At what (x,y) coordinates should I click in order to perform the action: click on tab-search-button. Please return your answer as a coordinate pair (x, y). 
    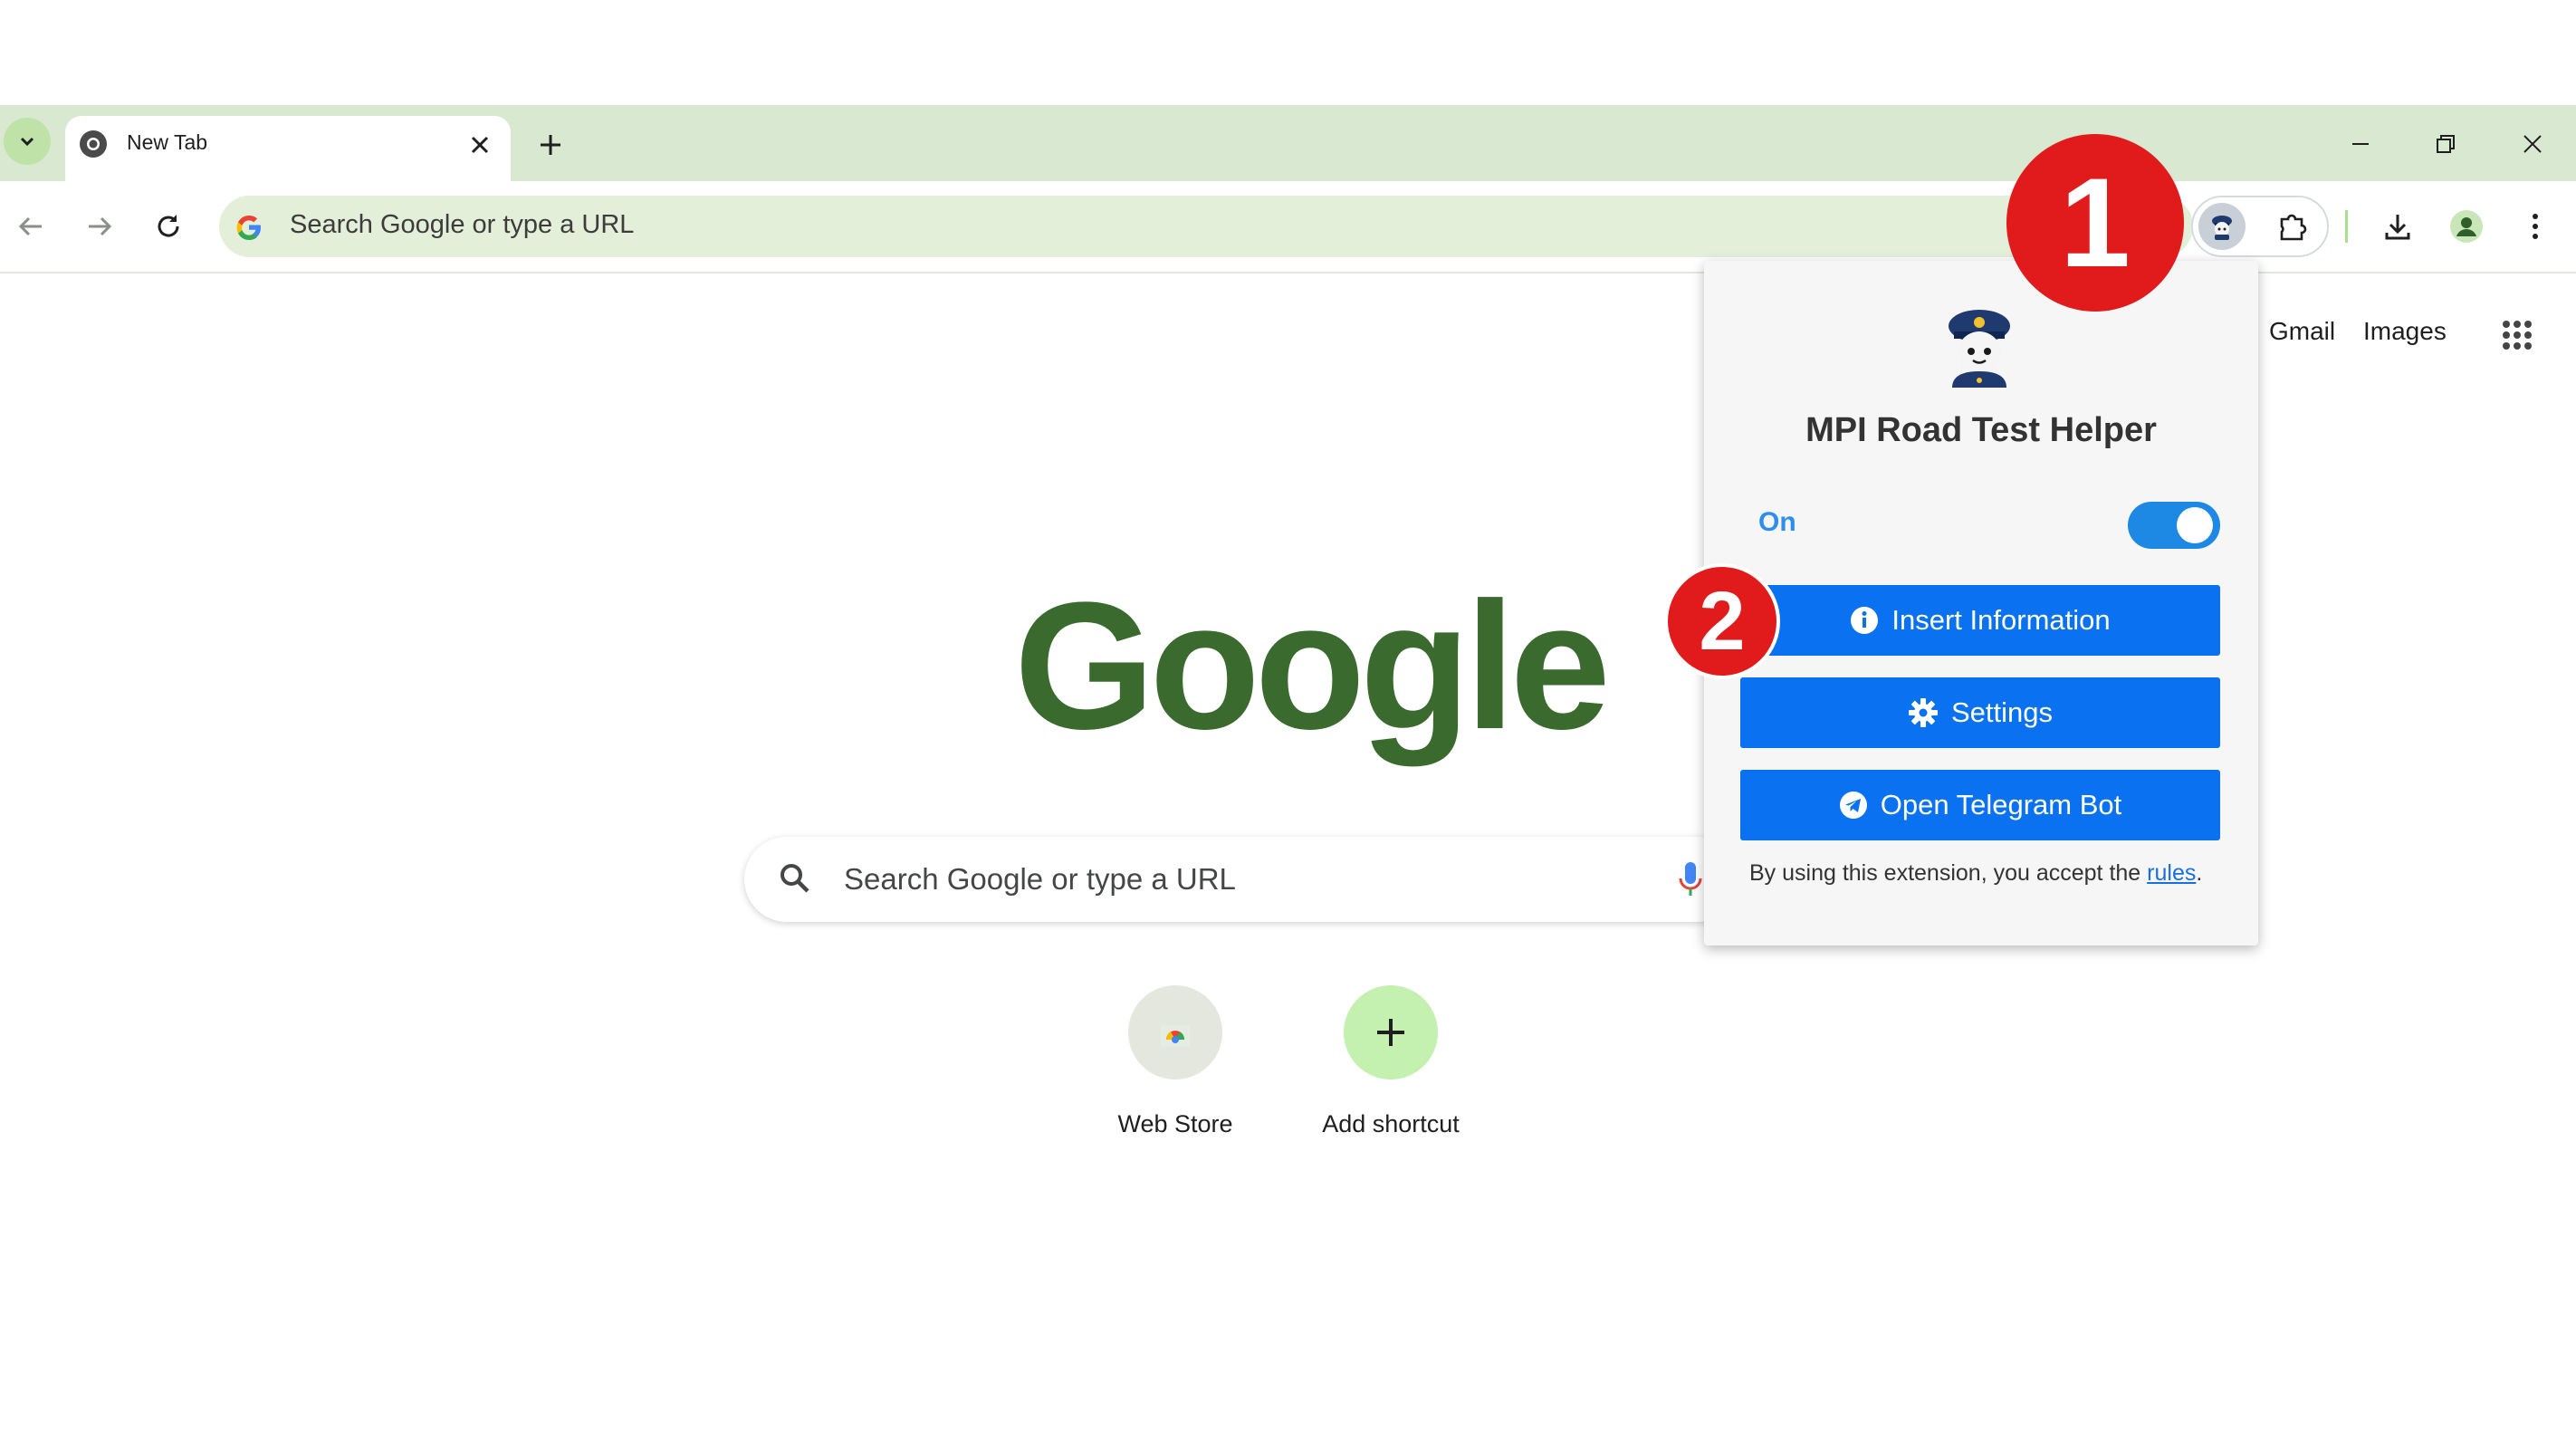
    Looking at the image, I should click on (27, 141).